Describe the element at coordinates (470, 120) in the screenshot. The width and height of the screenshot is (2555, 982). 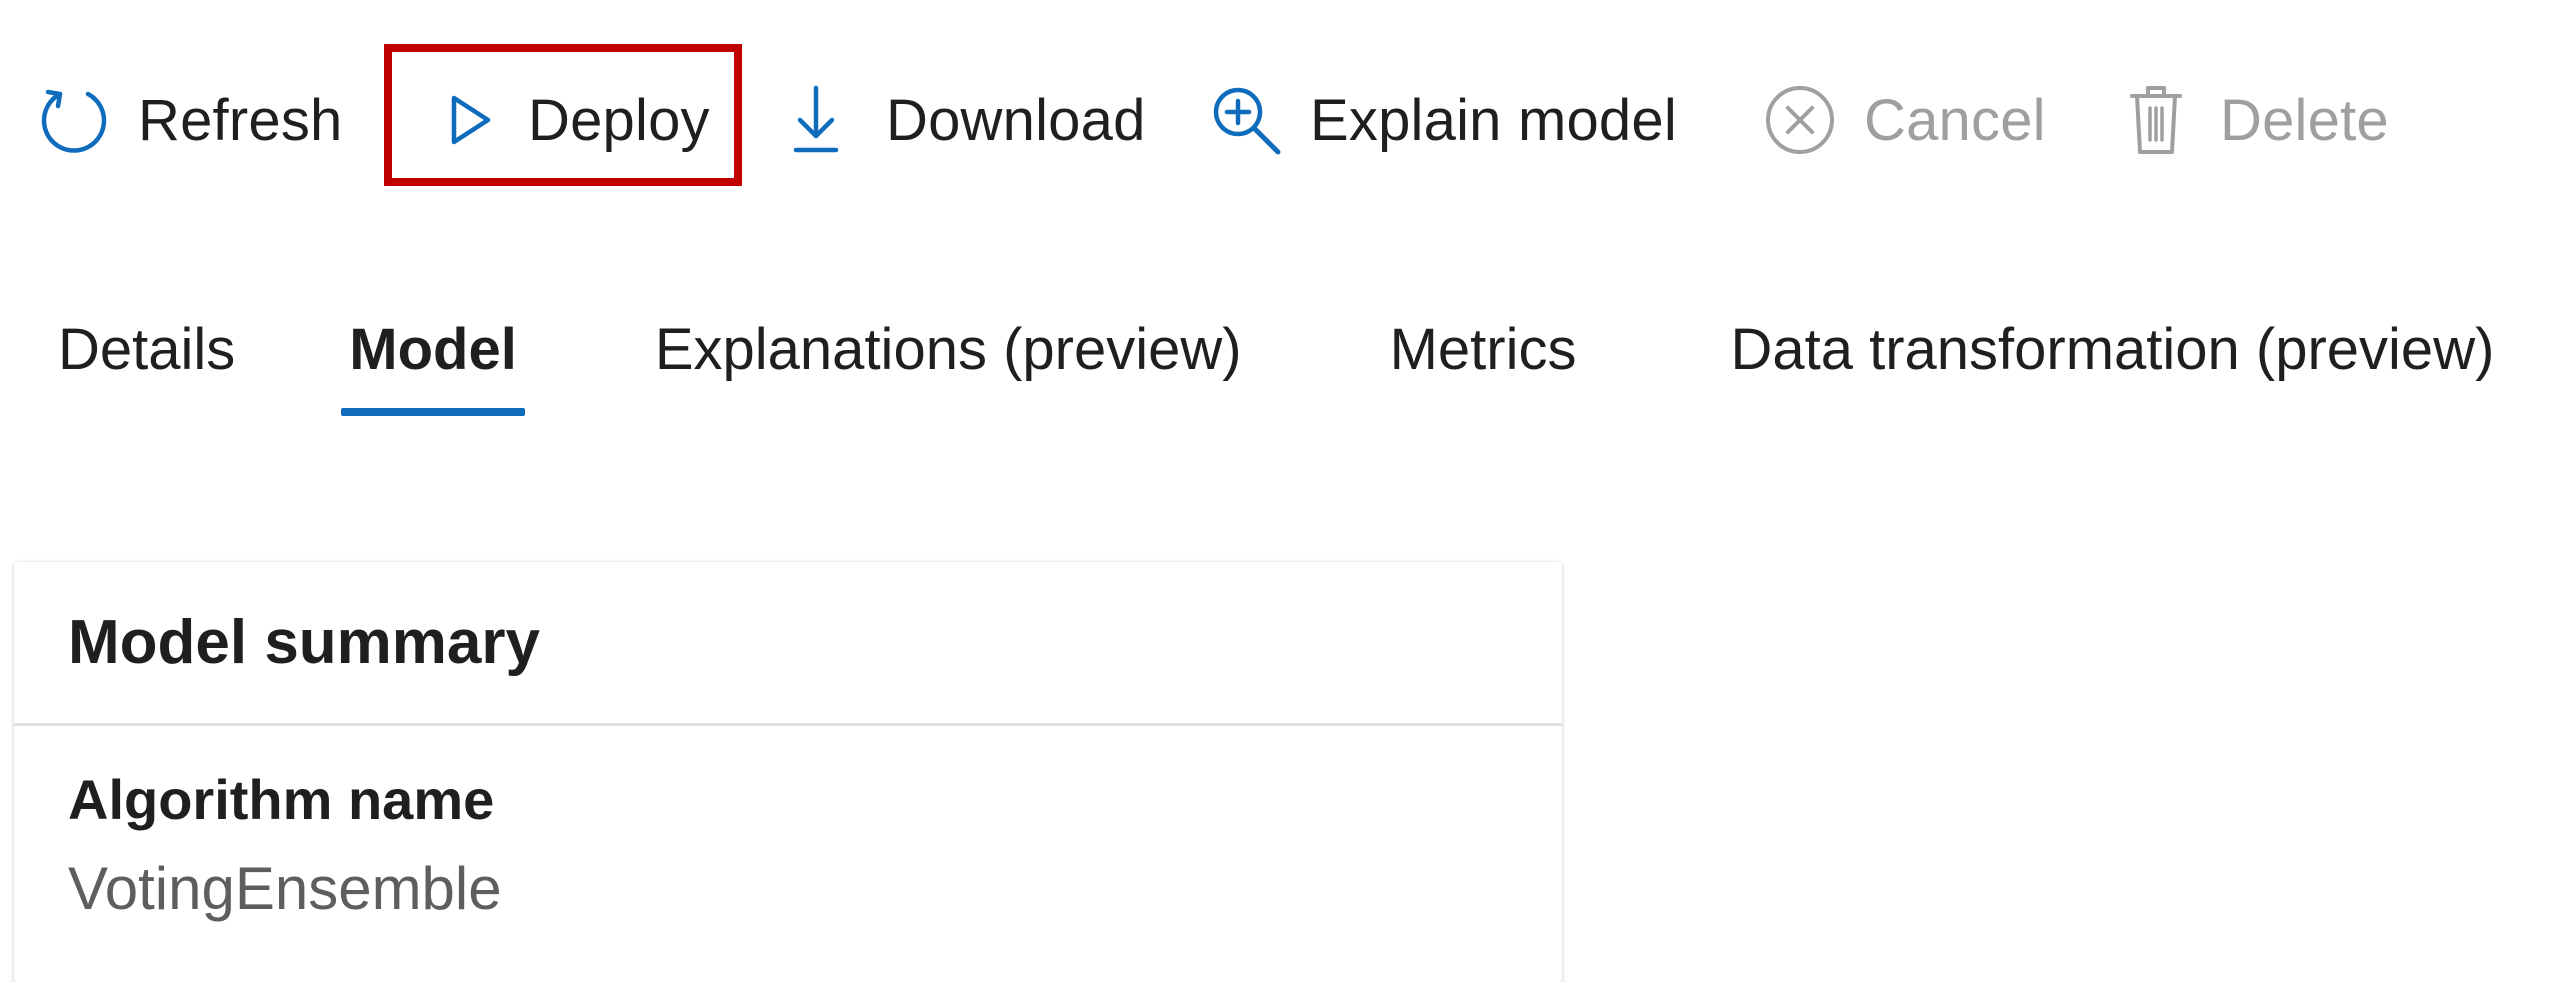
I see `play-icon` at that location.